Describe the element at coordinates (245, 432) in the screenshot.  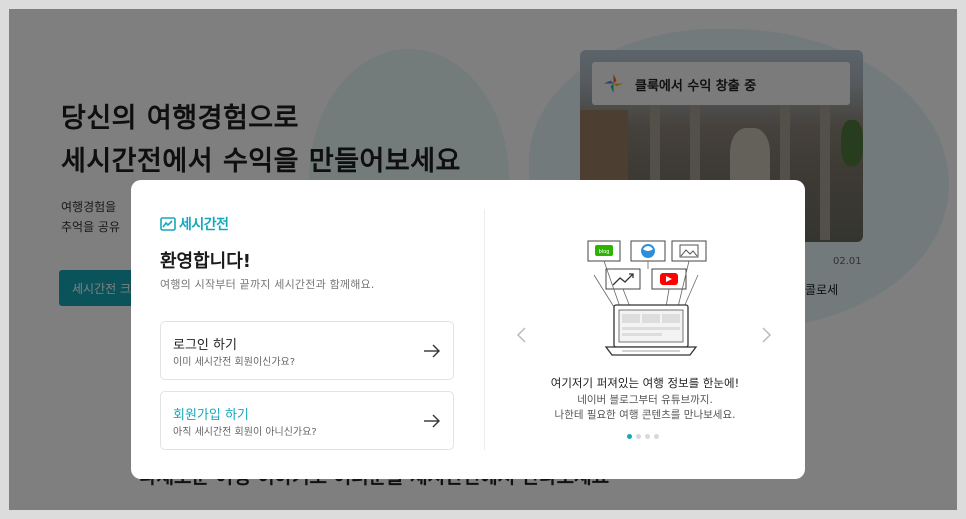
I see `signup-subtitle: 아직 세시간전 회원이 아니신가요?` at that location.